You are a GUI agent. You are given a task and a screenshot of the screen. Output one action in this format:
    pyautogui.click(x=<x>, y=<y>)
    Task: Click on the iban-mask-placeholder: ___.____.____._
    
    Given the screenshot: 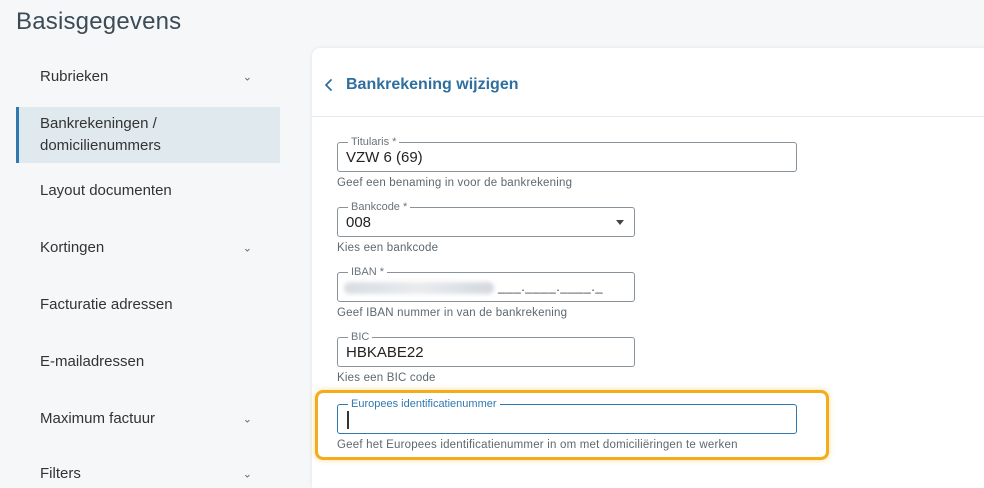 What is the action you would take?
    pyautogui.click(x=551, y=286)
    